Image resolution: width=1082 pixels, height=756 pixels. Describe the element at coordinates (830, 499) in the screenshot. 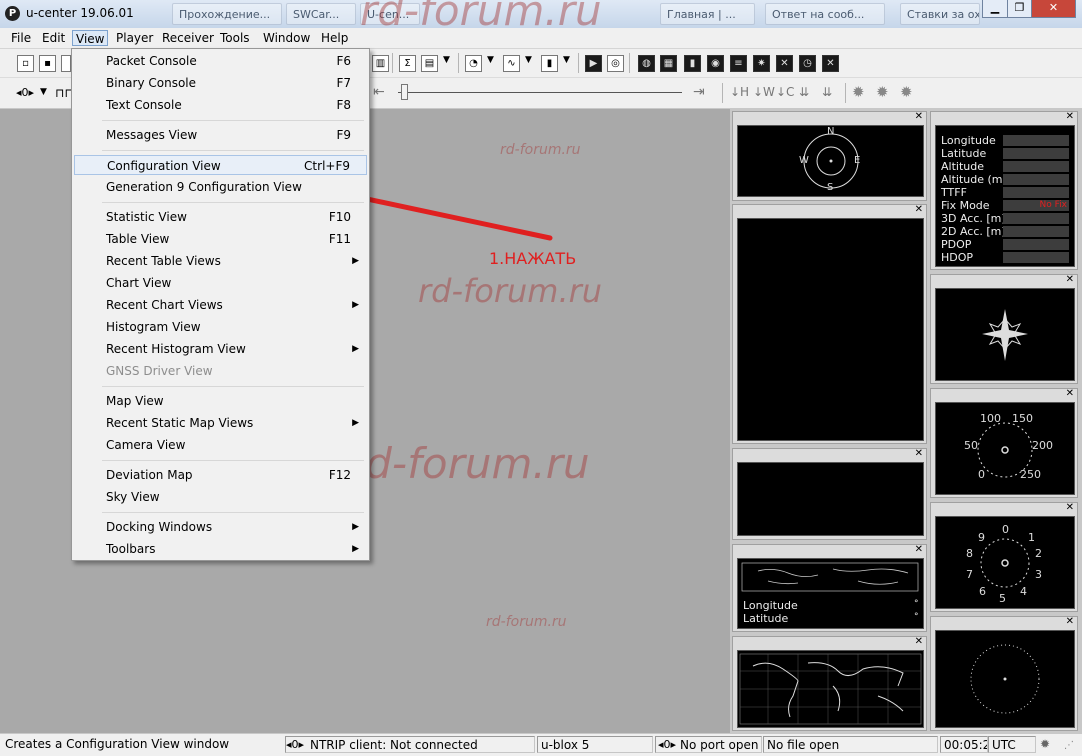

I see `histogram-screen` at that location.